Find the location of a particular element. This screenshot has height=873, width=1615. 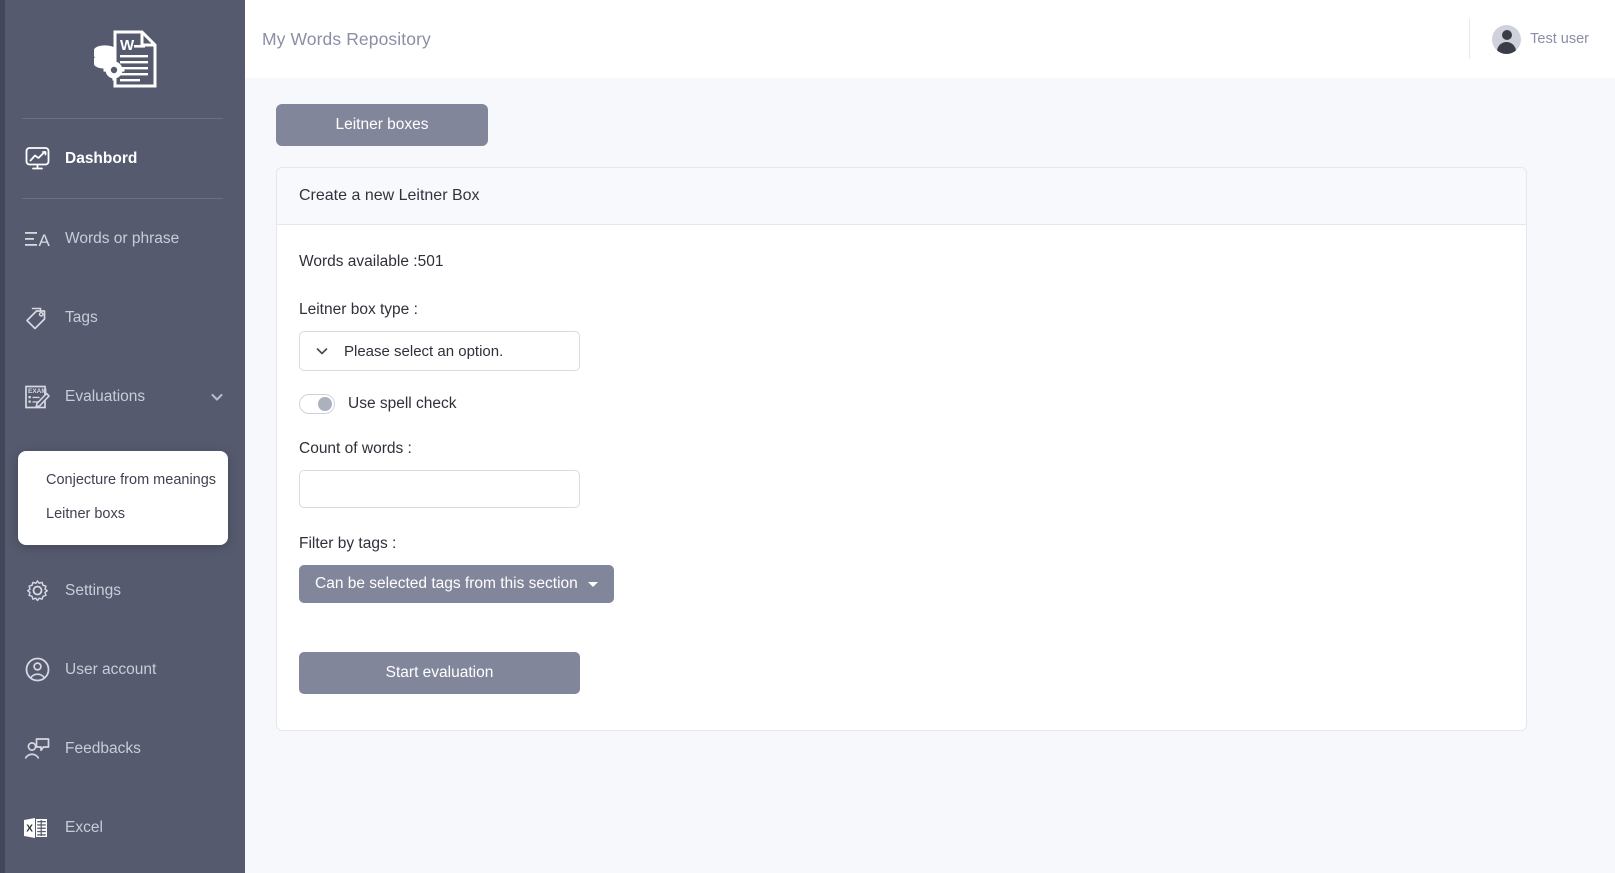

sidebar-item-label: Feedbacks is located at coordinates (103, 748).